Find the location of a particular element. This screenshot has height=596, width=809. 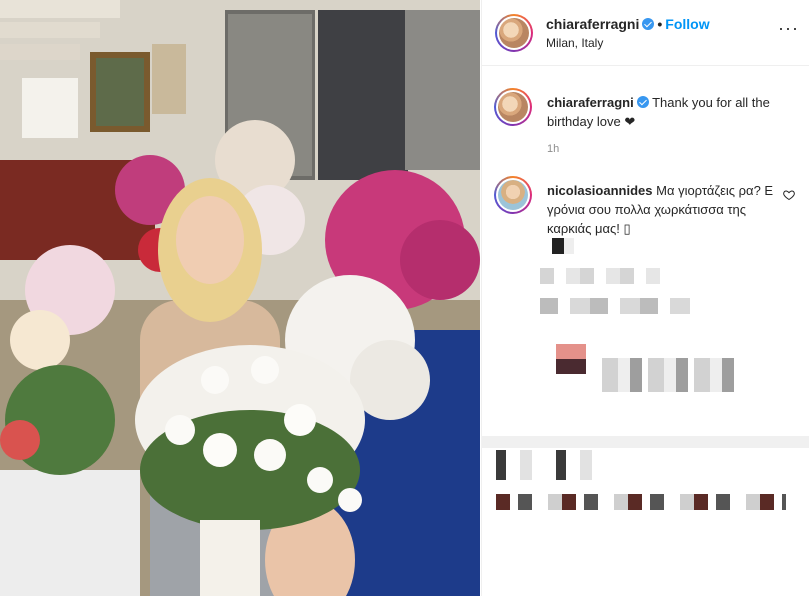

obscured-avatar is located at coordinates (571, 359).